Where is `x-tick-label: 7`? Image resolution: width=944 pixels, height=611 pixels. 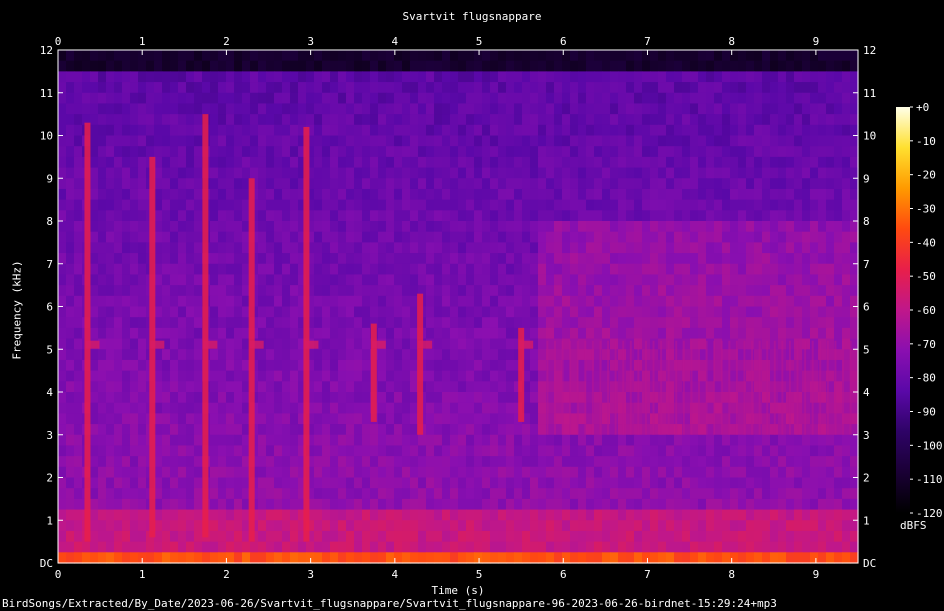 x-tick-label: 7 is located at coordinates (647, 41).